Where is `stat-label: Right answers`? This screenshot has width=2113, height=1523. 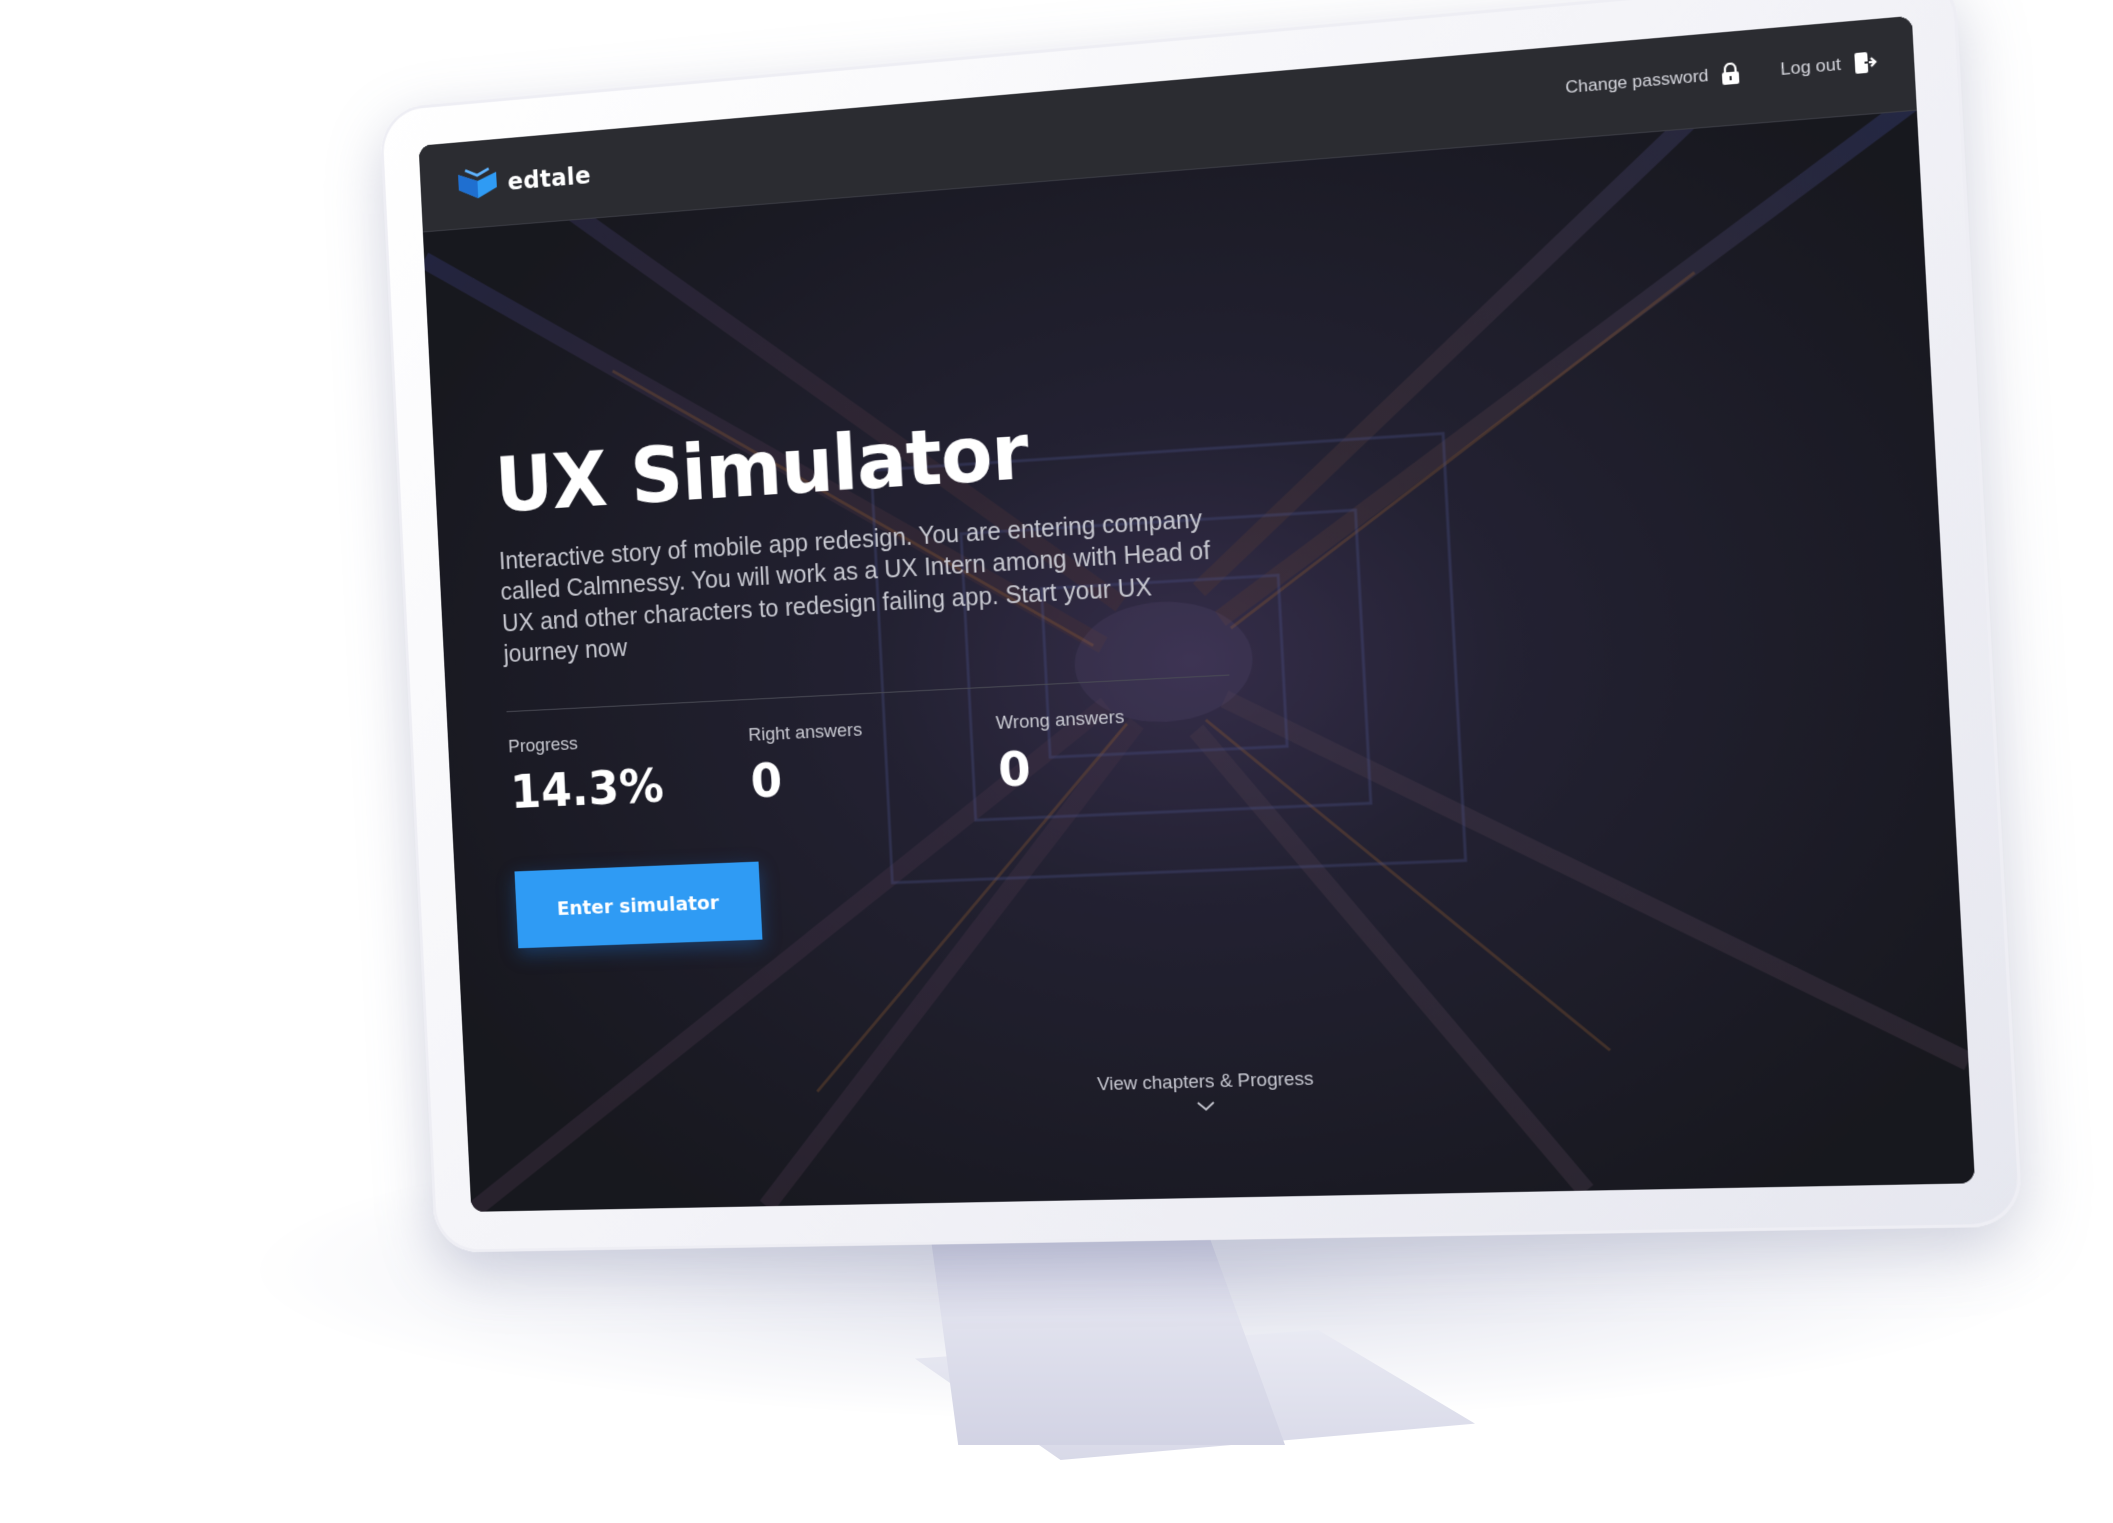
stat-label: Right answers is located at coordinates (872, 730).